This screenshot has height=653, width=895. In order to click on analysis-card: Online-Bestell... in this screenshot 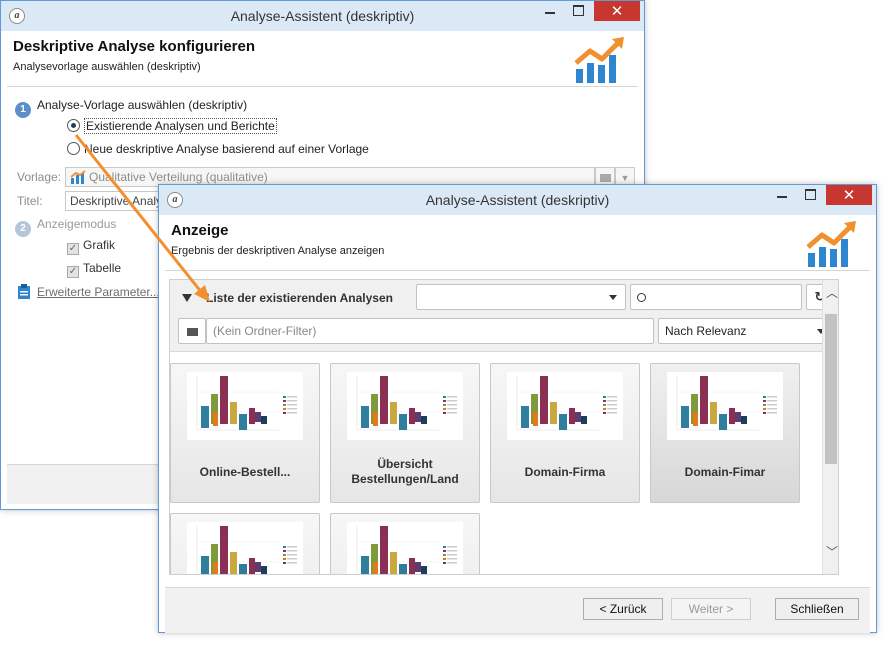, I will do `click(245, 433)`.